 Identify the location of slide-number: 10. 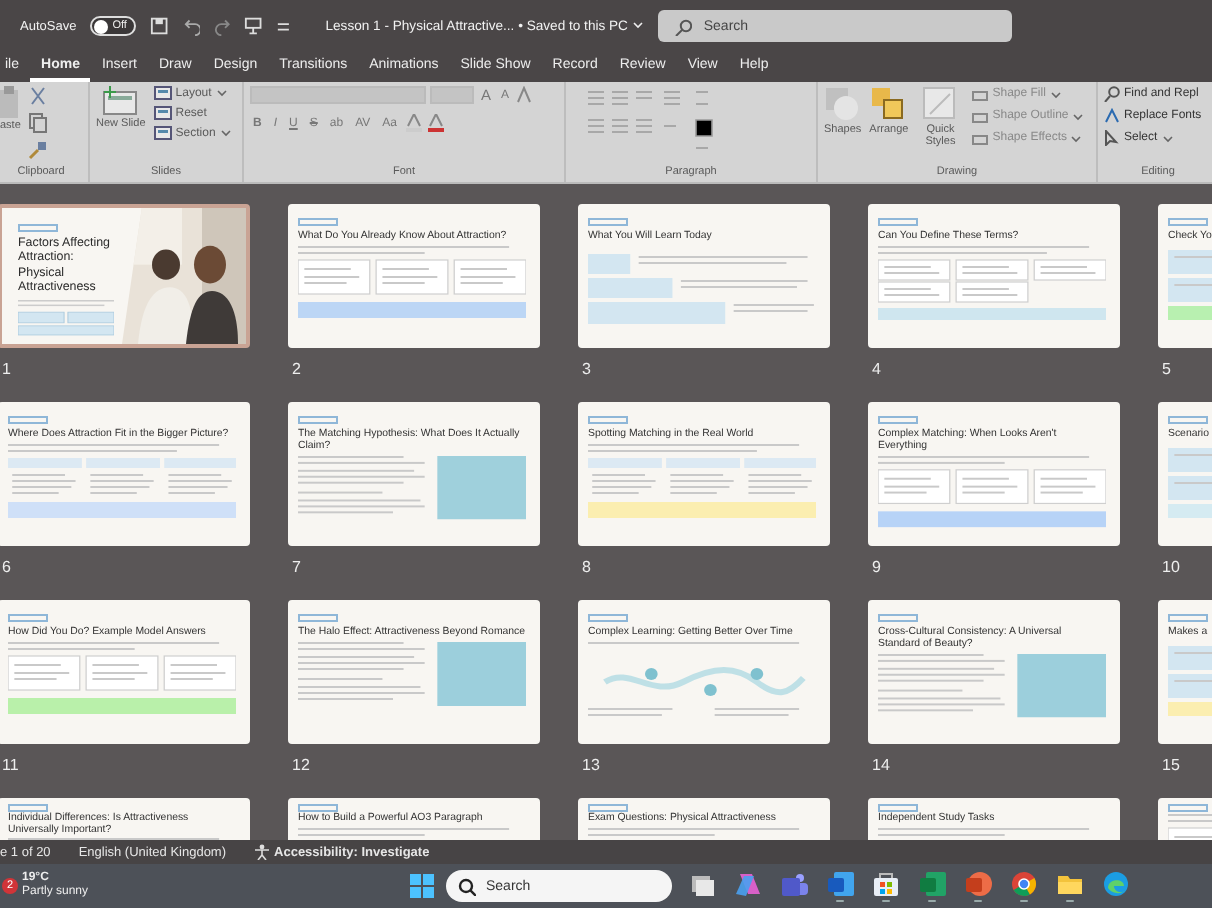
(1171, 568).